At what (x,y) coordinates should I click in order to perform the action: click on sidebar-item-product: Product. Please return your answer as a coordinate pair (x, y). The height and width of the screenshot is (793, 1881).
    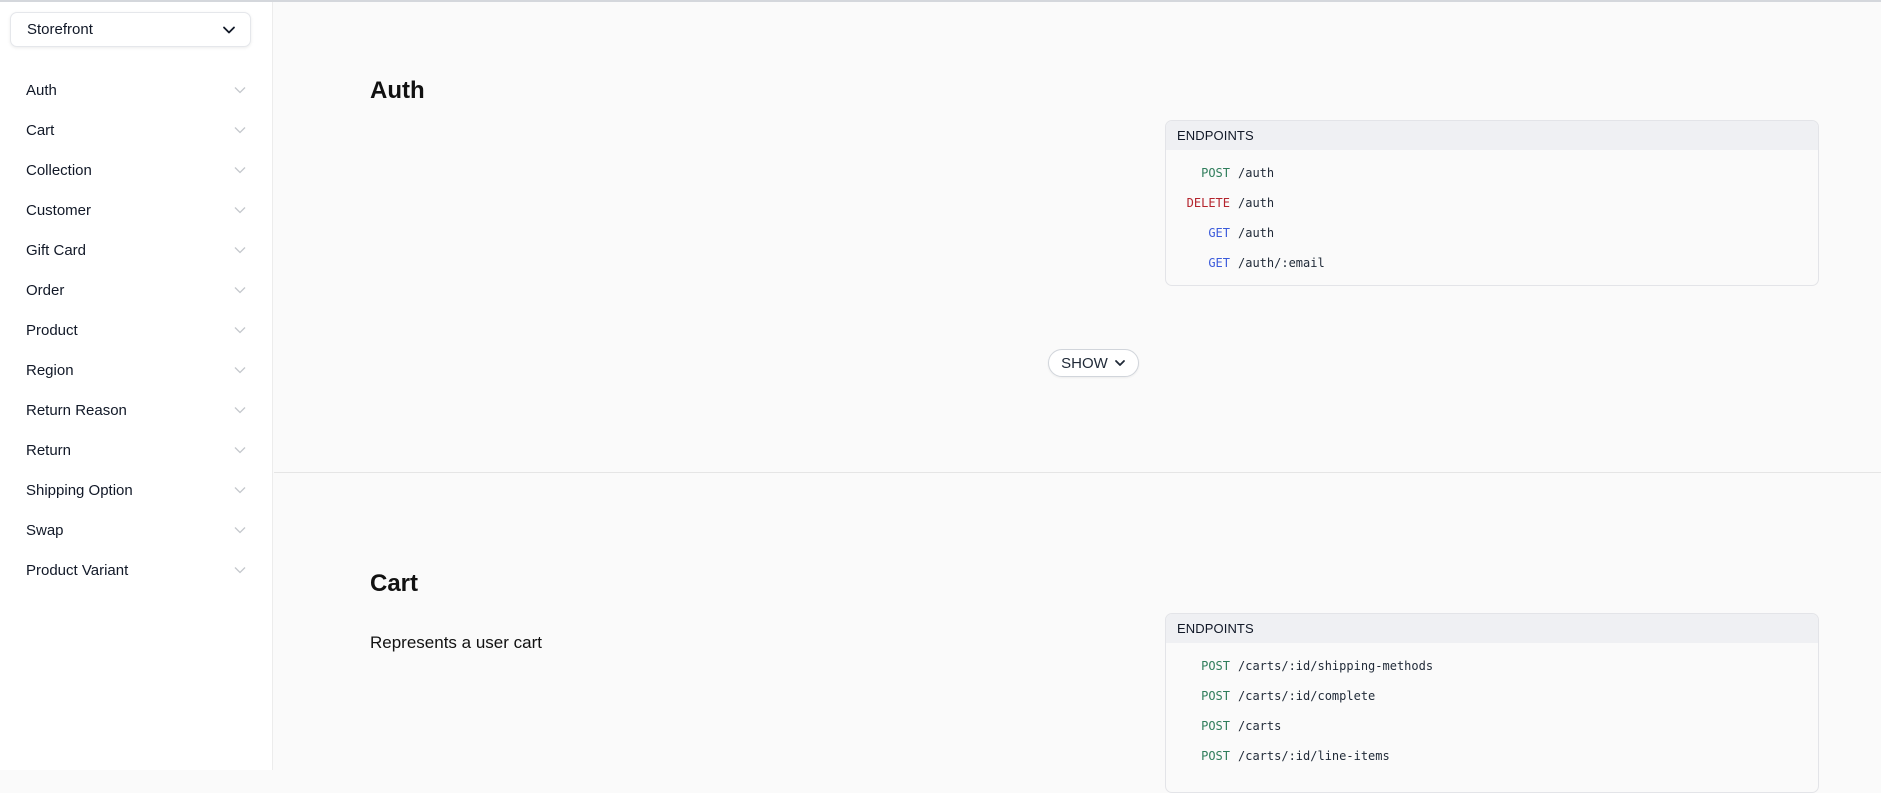
    Looking at the image, I should click on (136, 330).